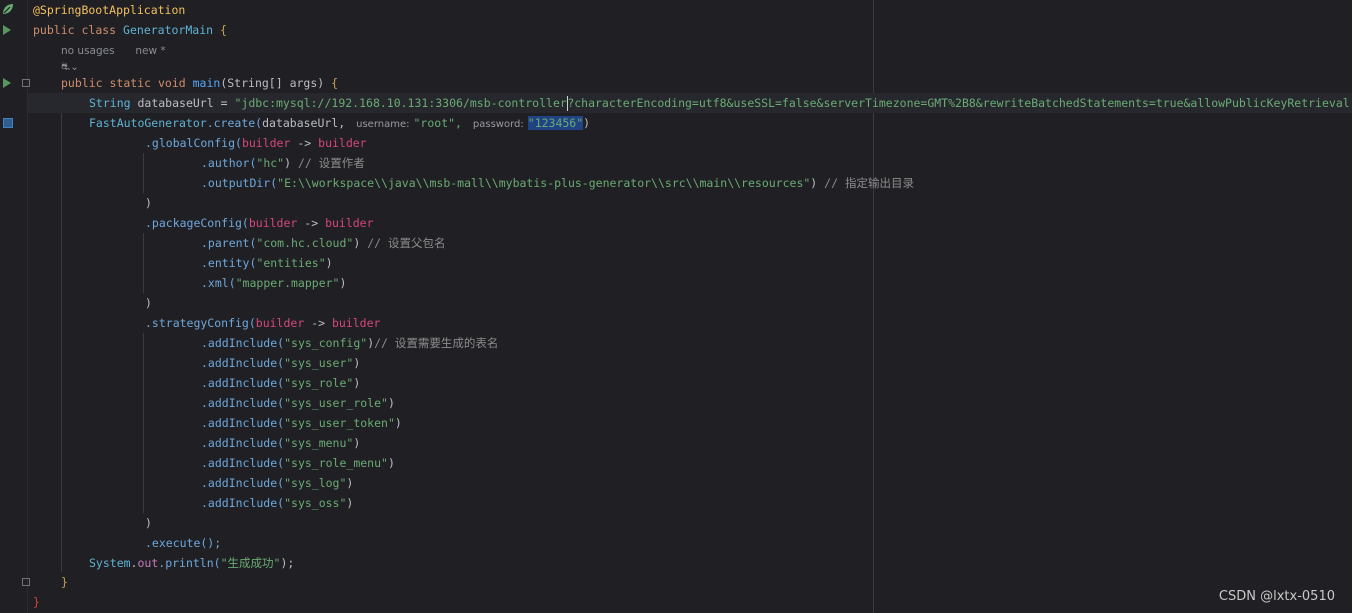  I want to click on keyword: static, so click(130, 83).